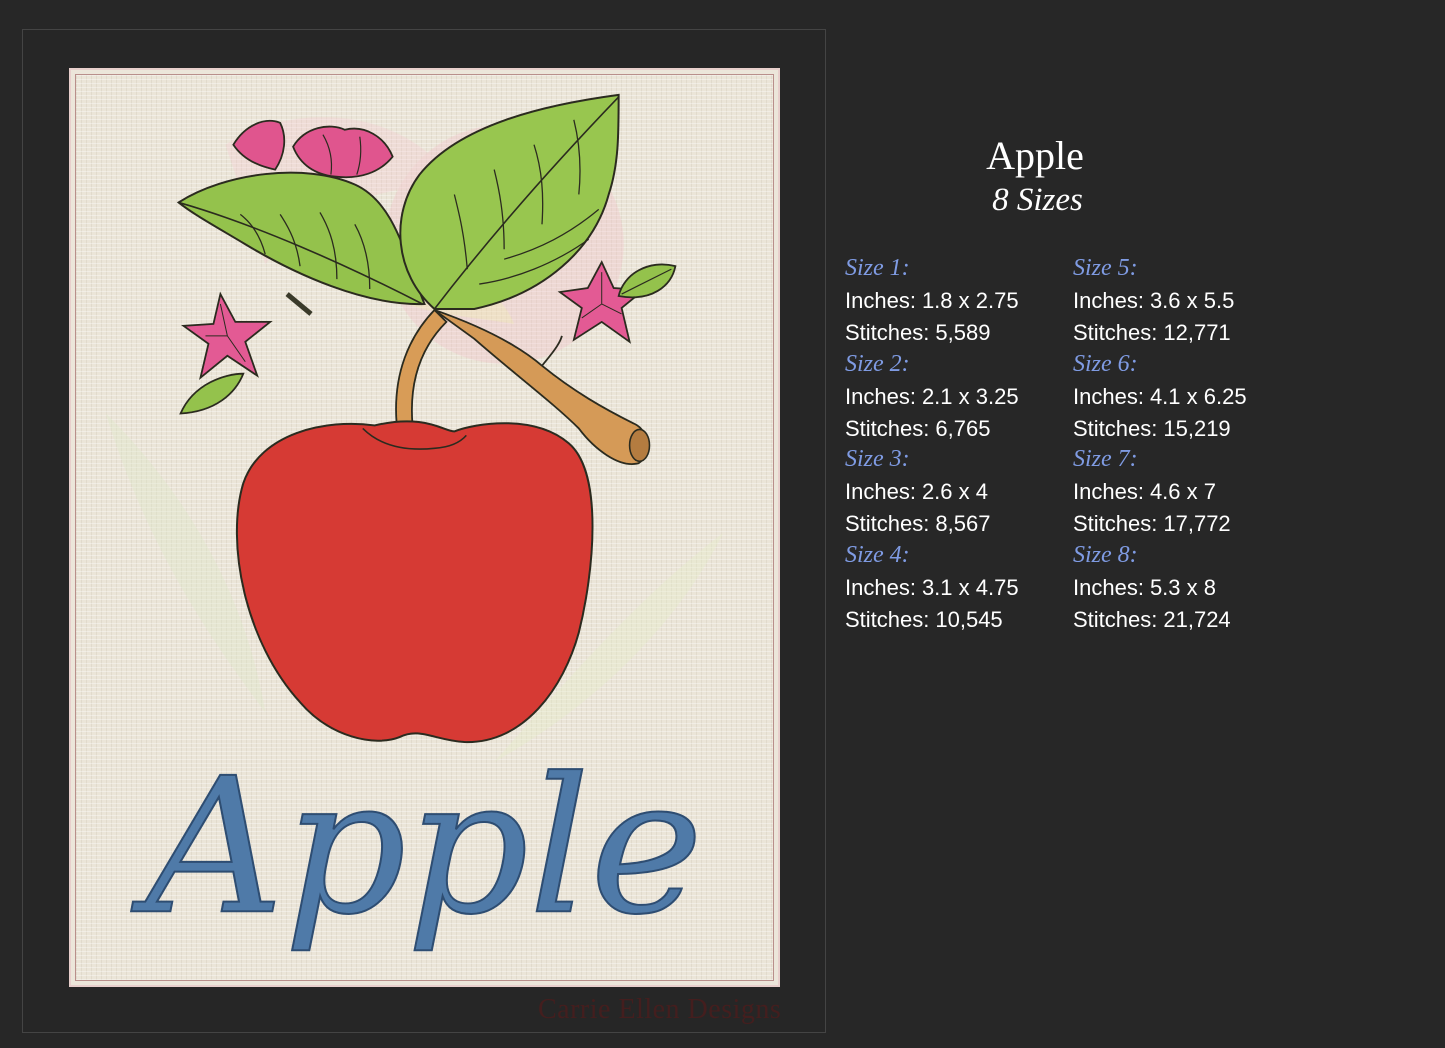 The height and width of the screenshot is (1048, 1445). I want to click on size-label: Size 6:, so click(1105, 363).